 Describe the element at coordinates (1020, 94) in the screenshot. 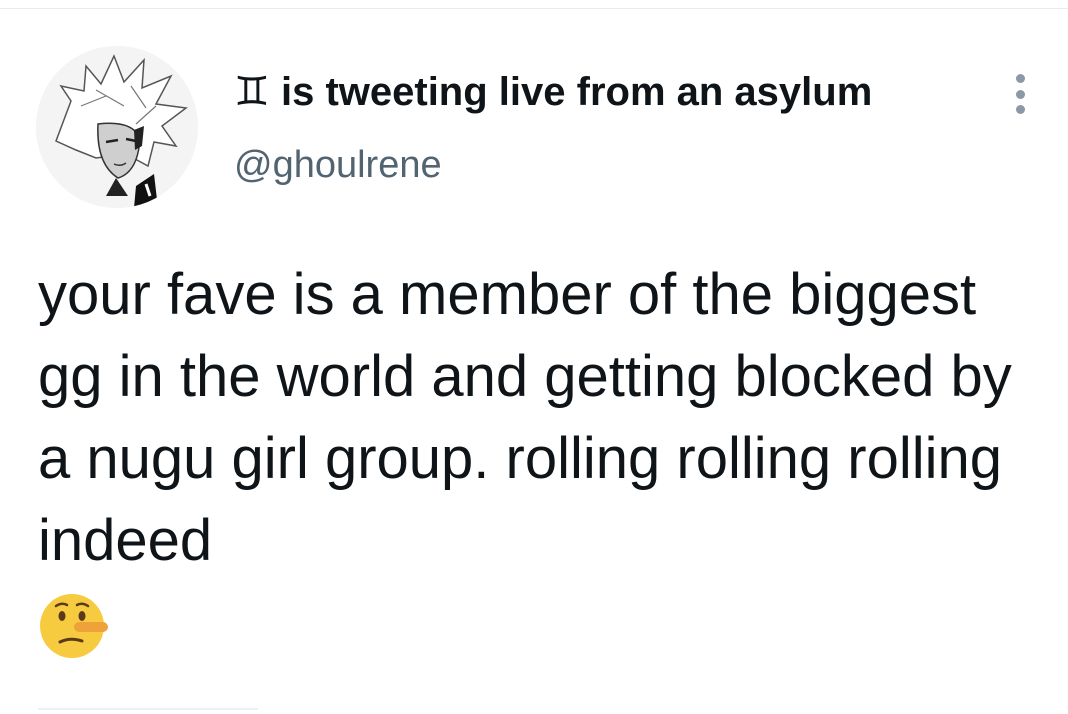

I see `more-options-icon` at that location.